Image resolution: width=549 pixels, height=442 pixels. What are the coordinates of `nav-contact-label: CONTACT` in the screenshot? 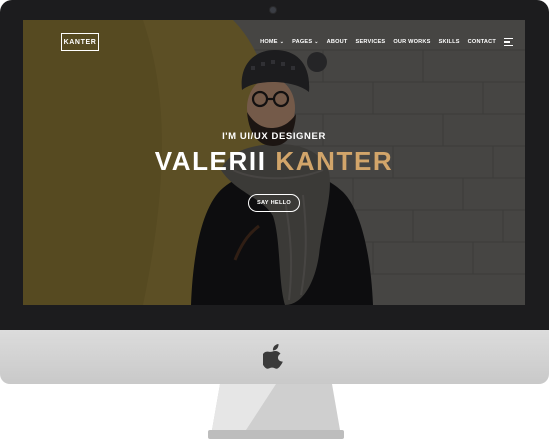 It's located at (481, 42).